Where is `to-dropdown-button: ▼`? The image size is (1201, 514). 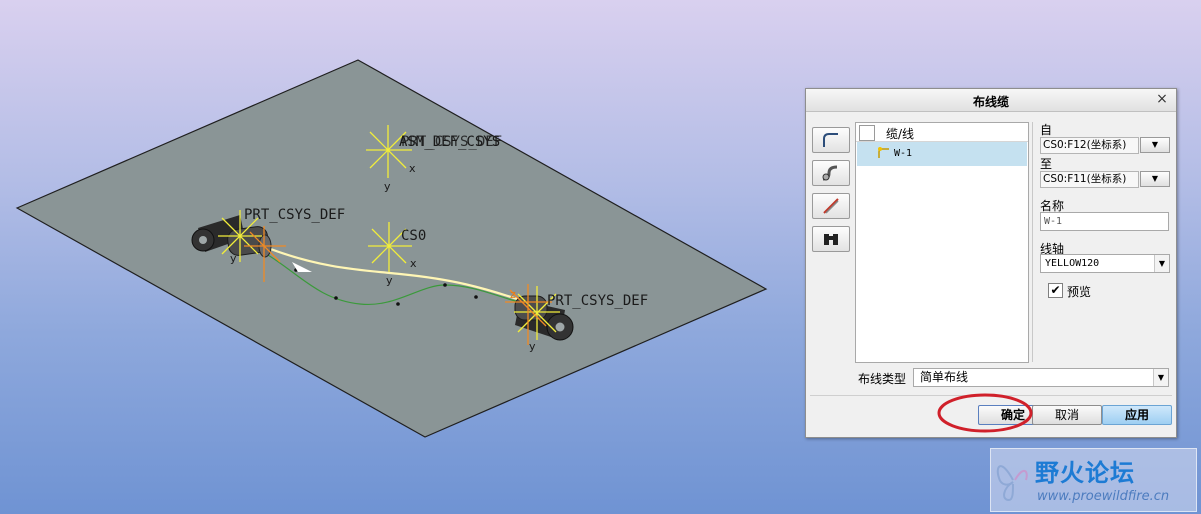
to-dropdown-button: ▼ is located at coordinates (1155, 179).